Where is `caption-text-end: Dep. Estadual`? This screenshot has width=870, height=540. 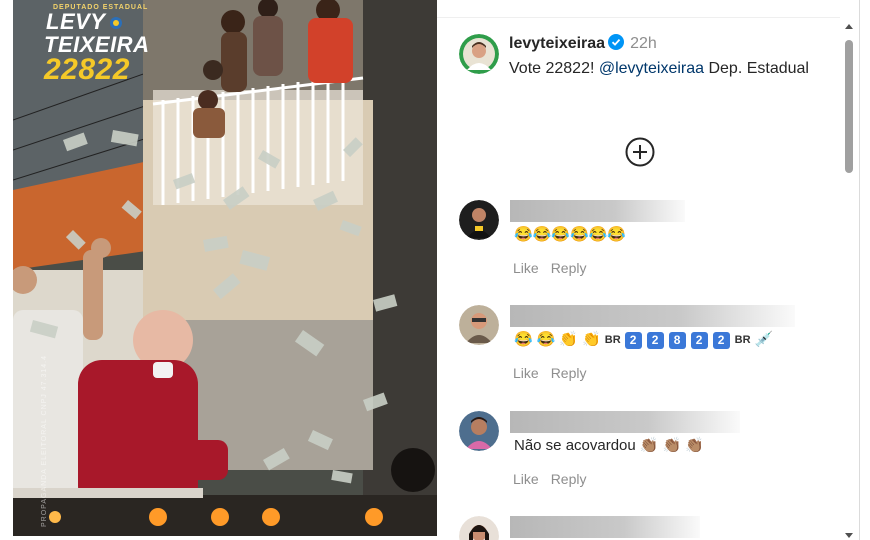
caption-text-end: Dep. Estadual is located at coordinates (756, 68).